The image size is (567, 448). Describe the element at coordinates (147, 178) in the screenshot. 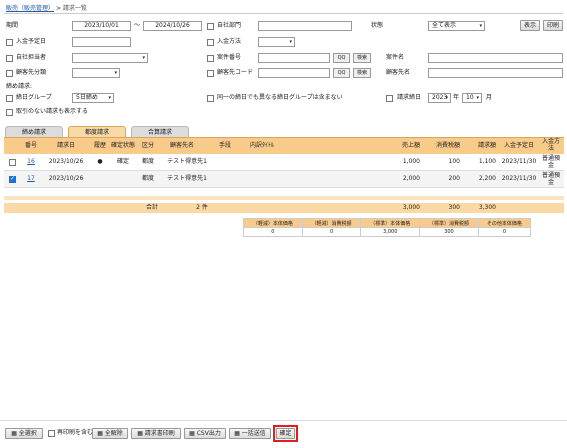

I see `row-kind: 都度` at that location.